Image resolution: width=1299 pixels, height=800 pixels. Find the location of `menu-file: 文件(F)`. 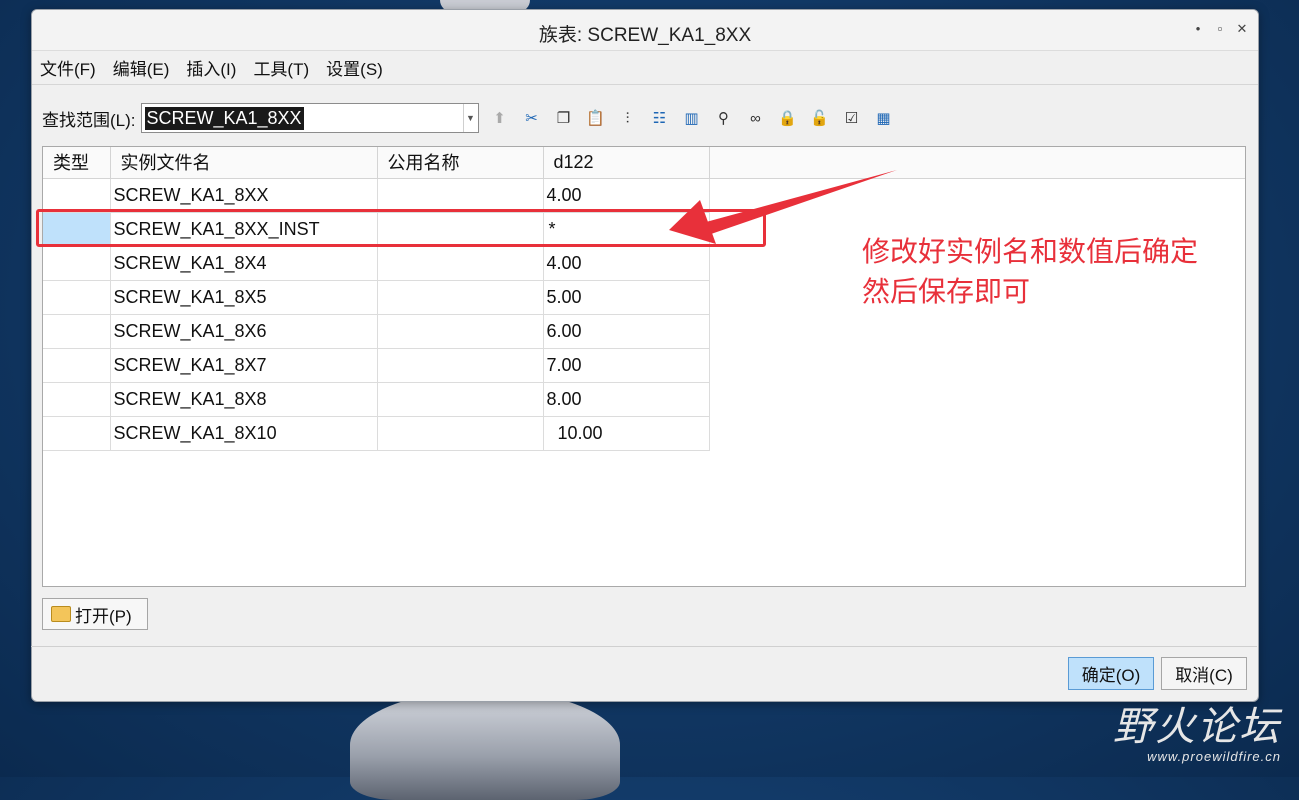

menu-file: 文件(F) is located at coordinates (68, 67).